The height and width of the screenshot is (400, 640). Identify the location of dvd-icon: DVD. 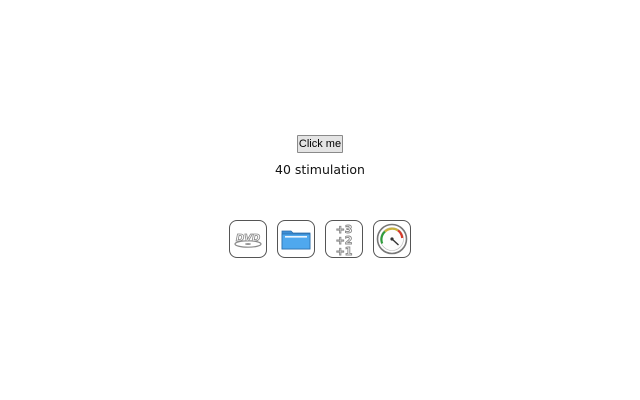
(248, 240).